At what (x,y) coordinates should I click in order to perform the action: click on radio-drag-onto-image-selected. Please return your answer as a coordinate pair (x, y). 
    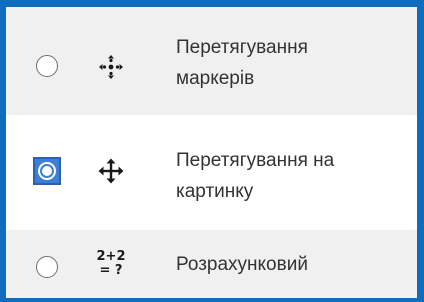
    Looking at the image, I should click on (47, 171).